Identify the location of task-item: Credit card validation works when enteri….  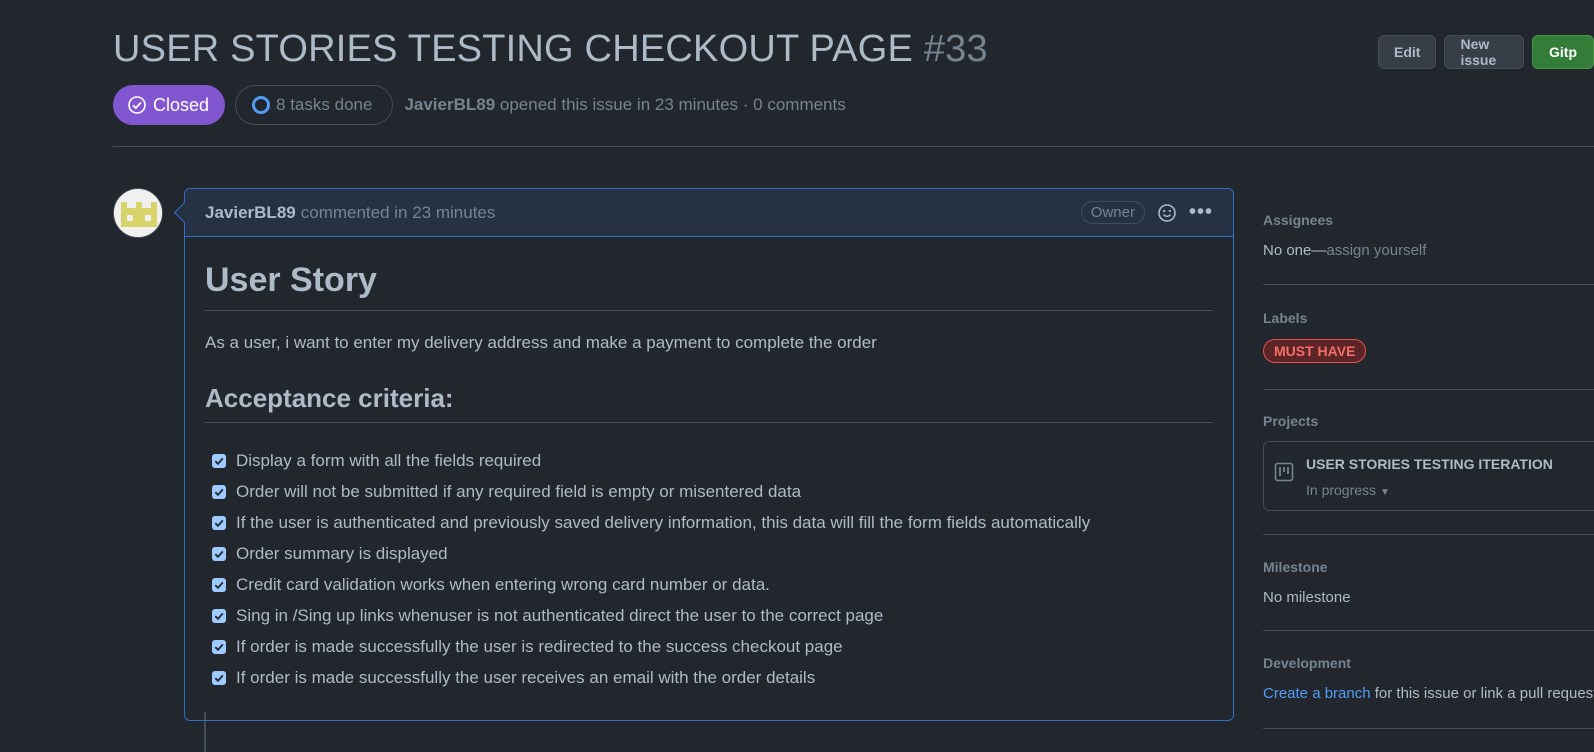
(712, 584).